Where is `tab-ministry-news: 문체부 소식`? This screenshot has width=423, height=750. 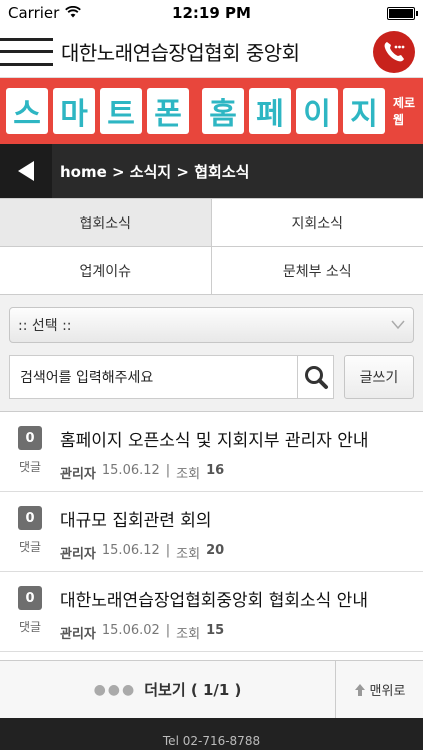 tab-ministry-news: 문체부 소식 is located at coordinates (317, 270).